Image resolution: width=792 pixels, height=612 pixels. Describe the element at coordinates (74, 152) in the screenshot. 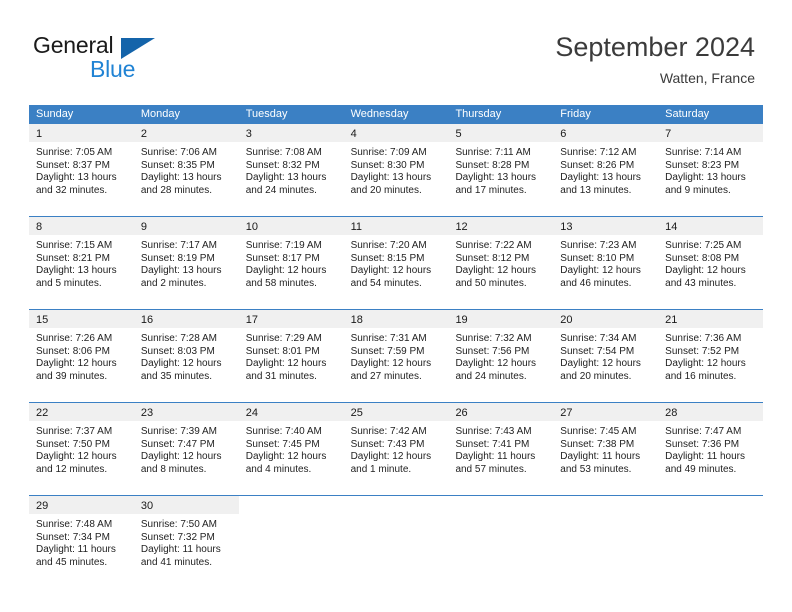

I see `sunrise-text: Sunrise: 7:05 AM` at that location.